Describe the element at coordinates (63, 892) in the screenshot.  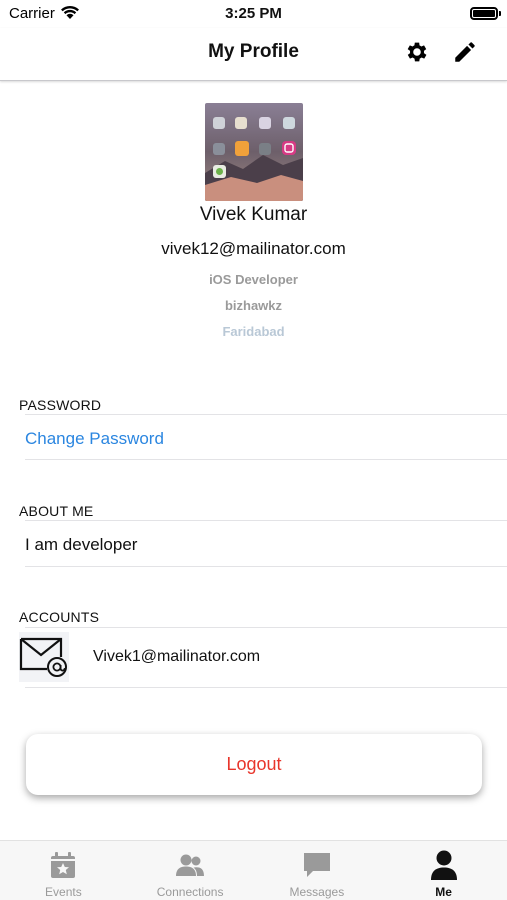
I see `tab-label: Events` at that location.